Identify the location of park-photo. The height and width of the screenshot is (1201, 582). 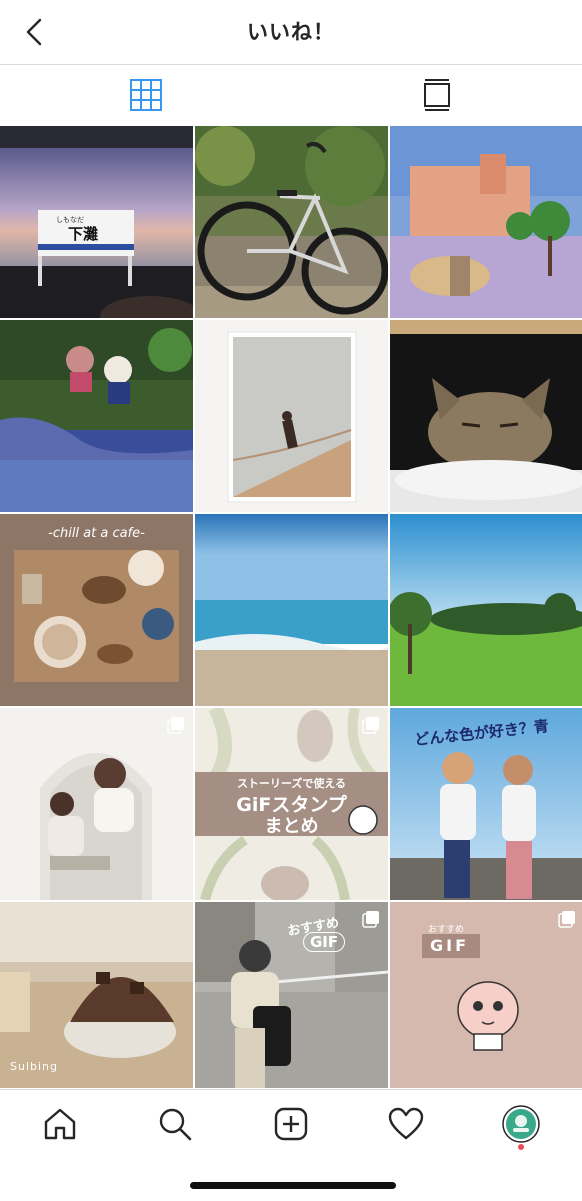
(486, 610).